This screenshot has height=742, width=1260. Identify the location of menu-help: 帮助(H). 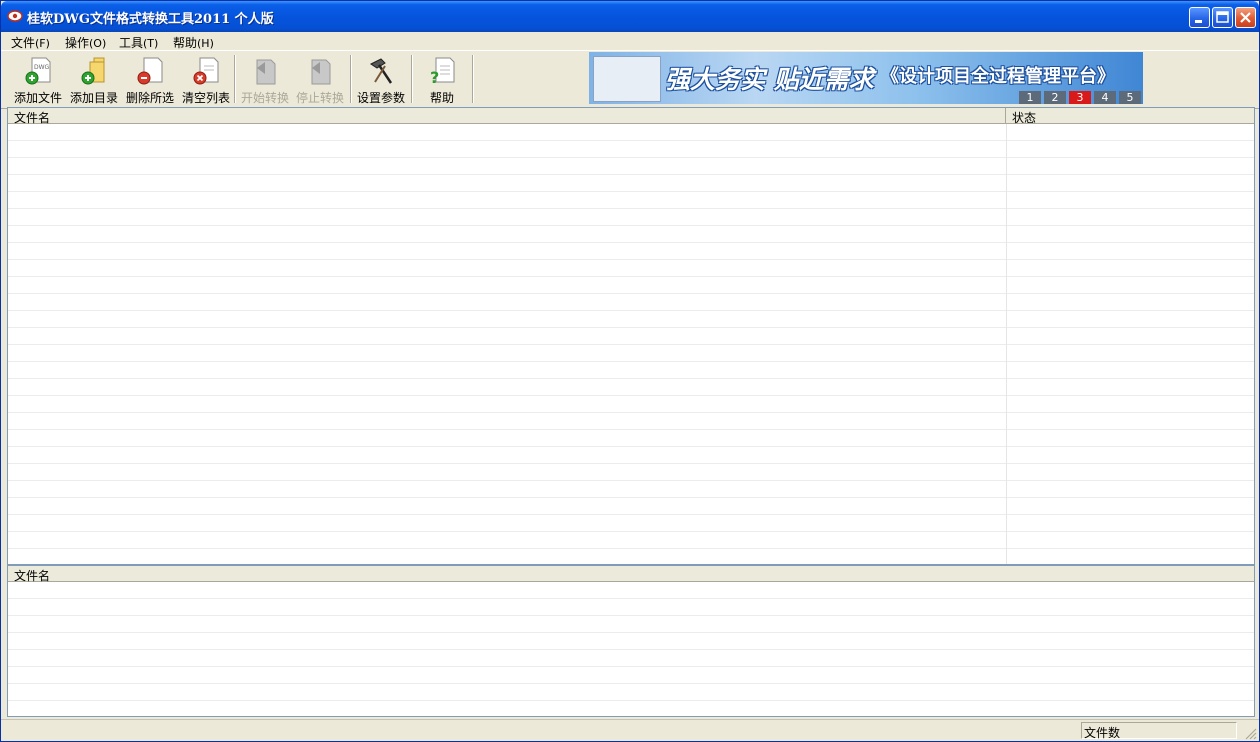
(193, 42).